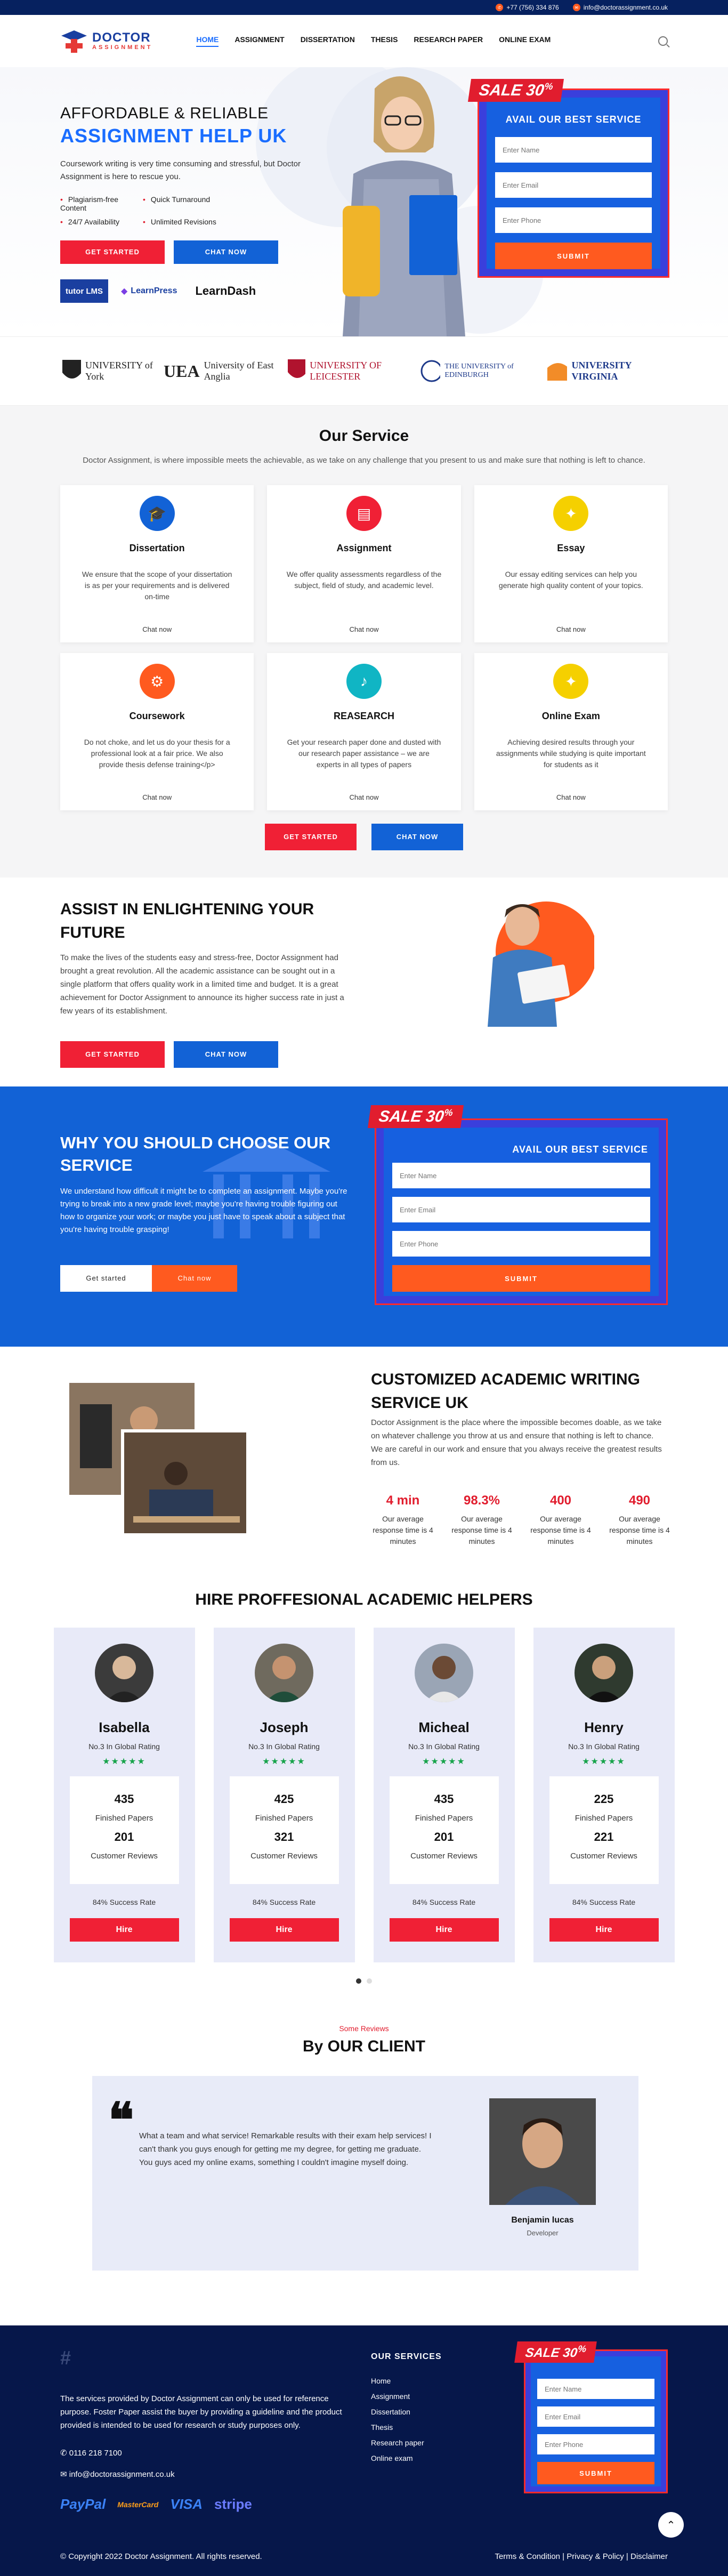  What do you see at coordinates (406, 2412) in the screenshot?
I see `footer-link: Dissertation` at bounding box center [406, 2412].